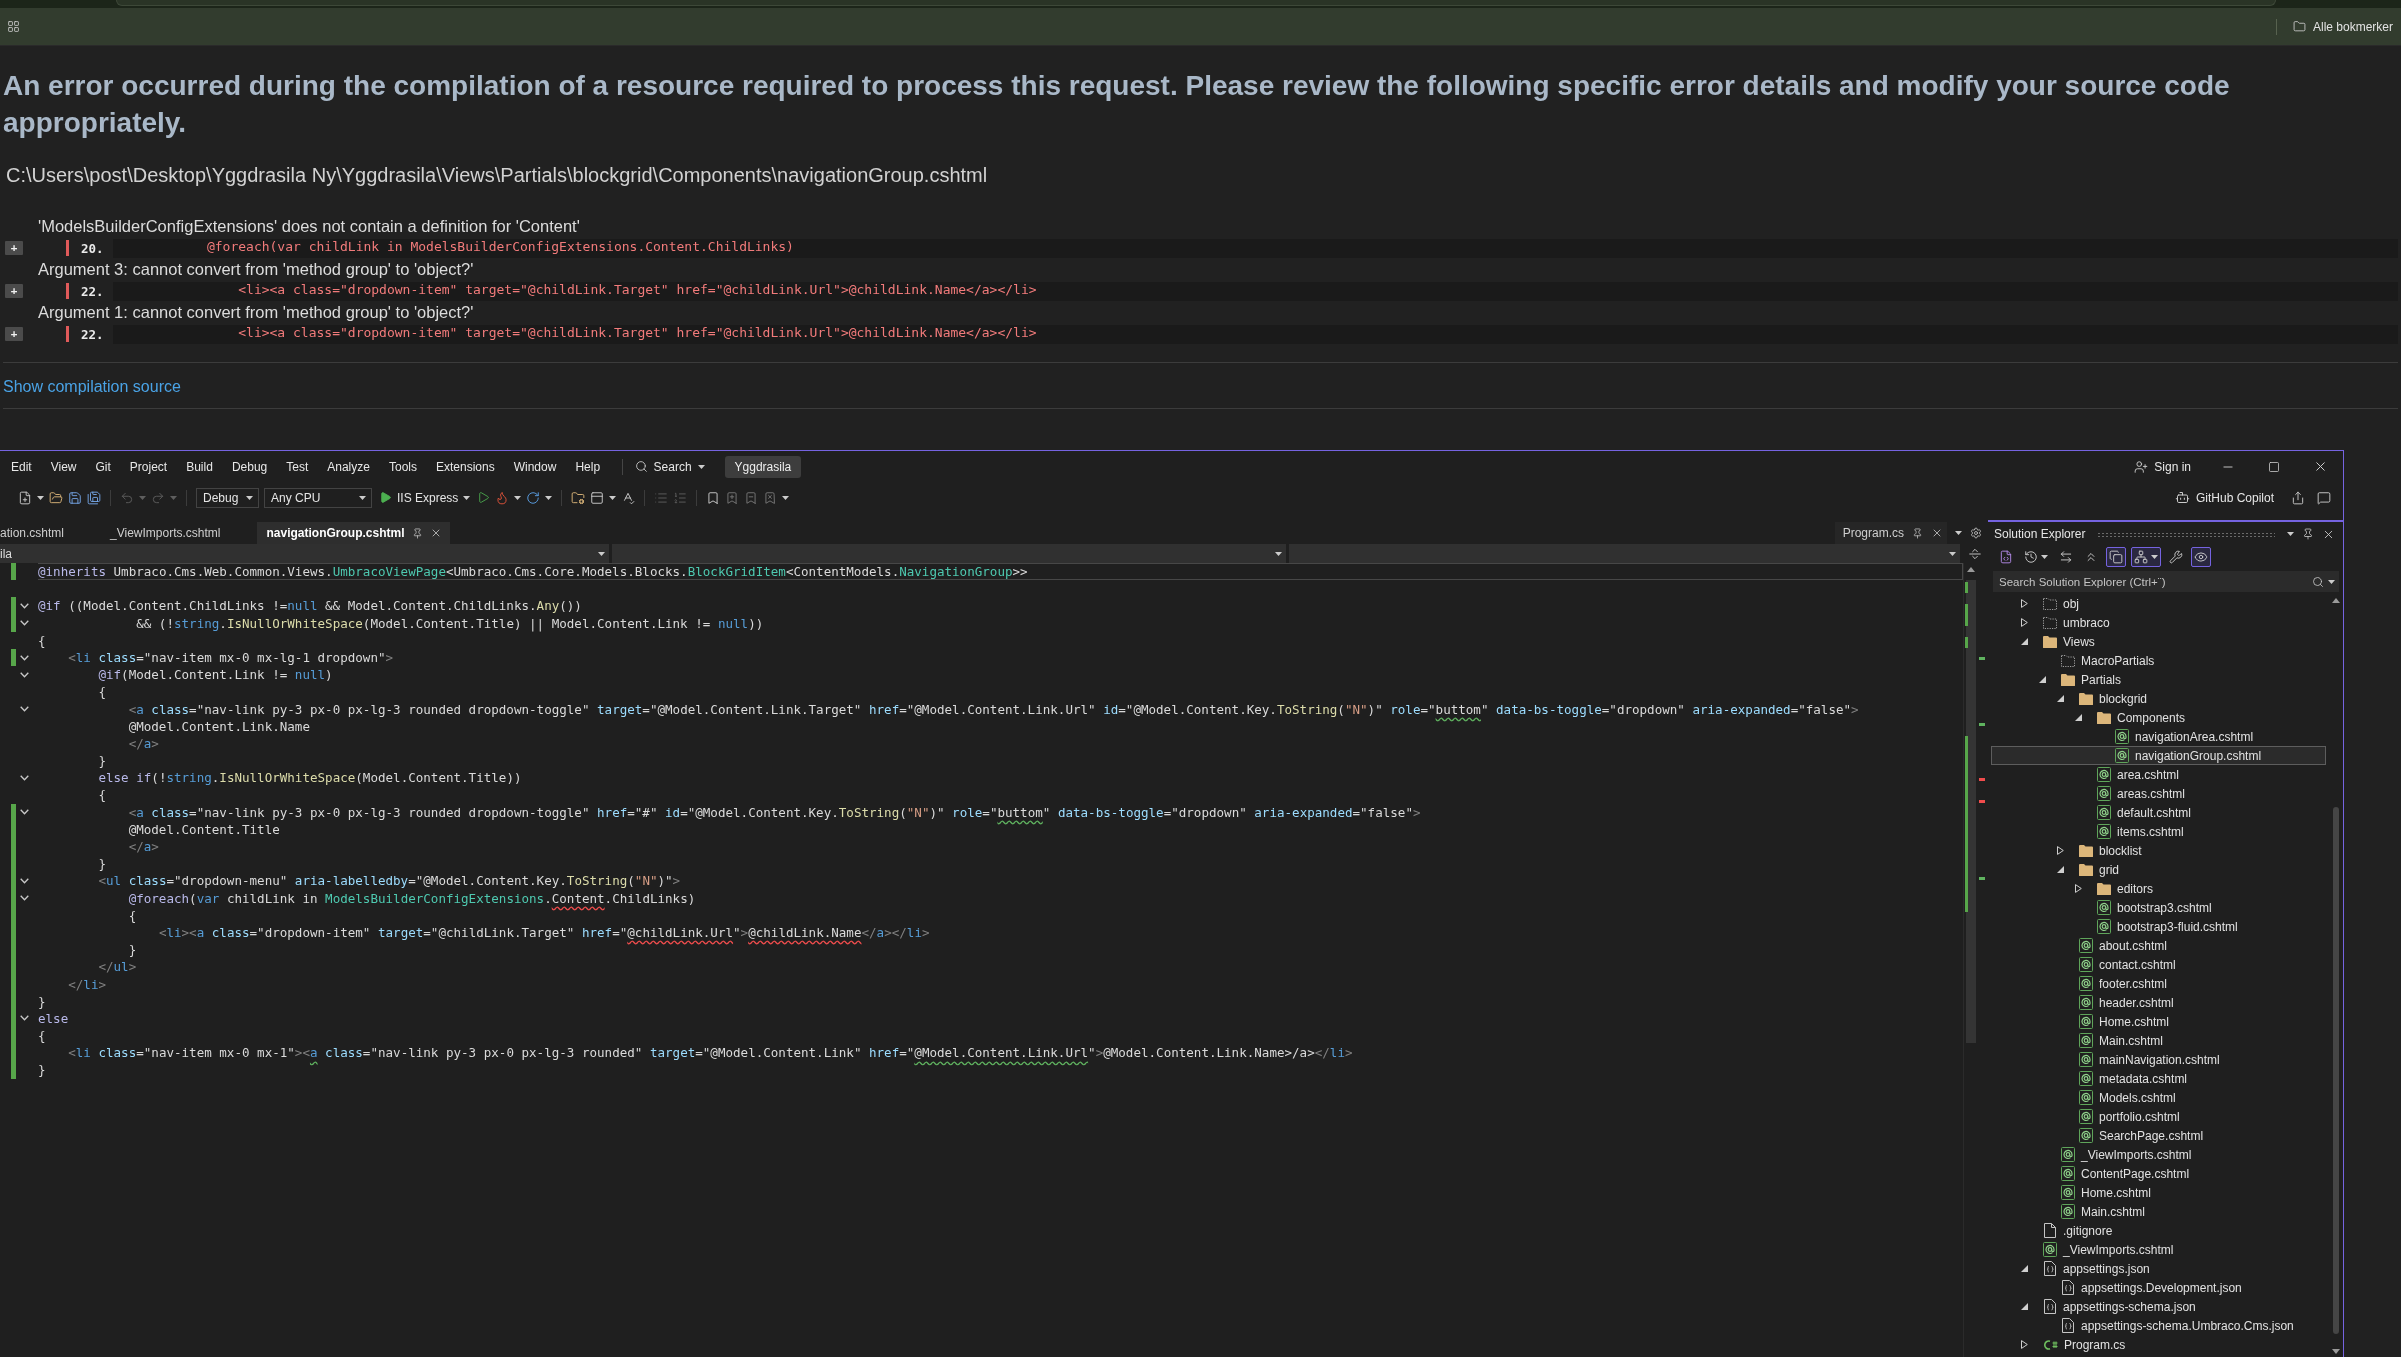 The height and width of the screenshot is (1357, 2401). Describe the element at coordinates (2031, 556) in the screenshot. I see `history-icon` at that location.